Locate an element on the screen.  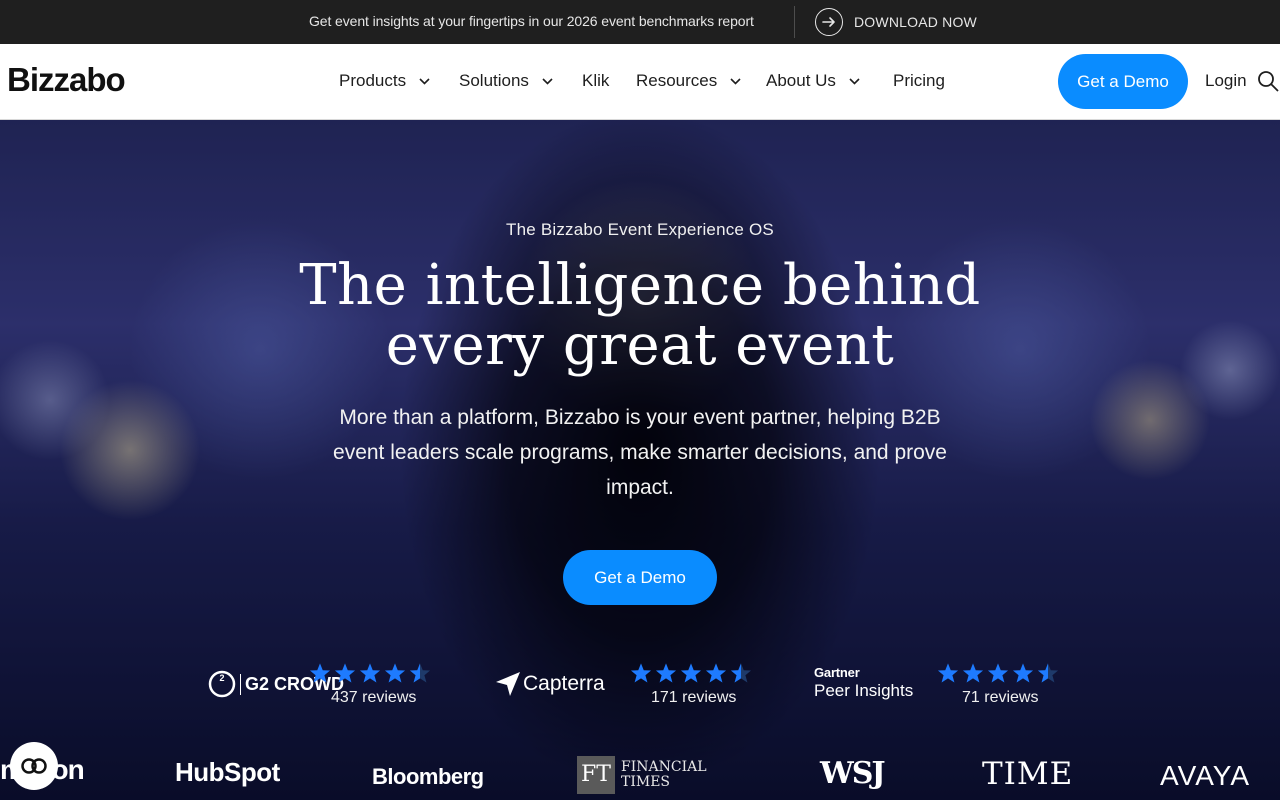
g2-icon: 2 is located at coordinates (222, 684).